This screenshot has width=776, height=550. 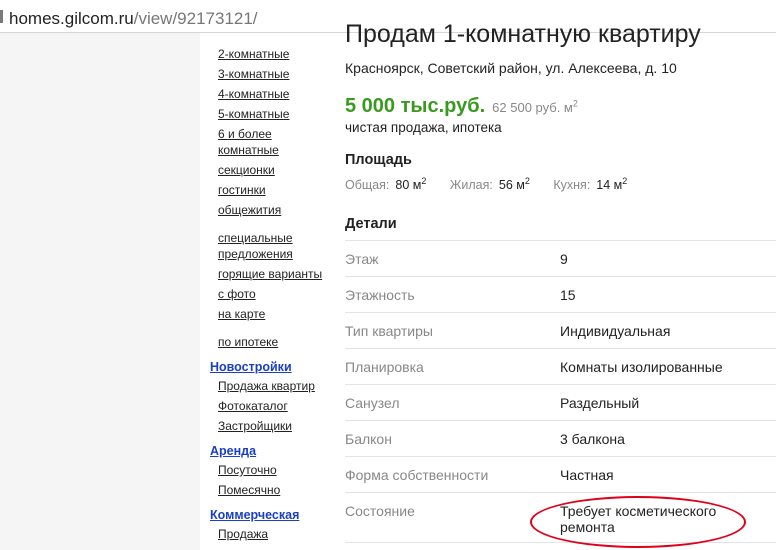 I want to click on area-living: Жилая: 56 м2, so click(x=490, y=184).